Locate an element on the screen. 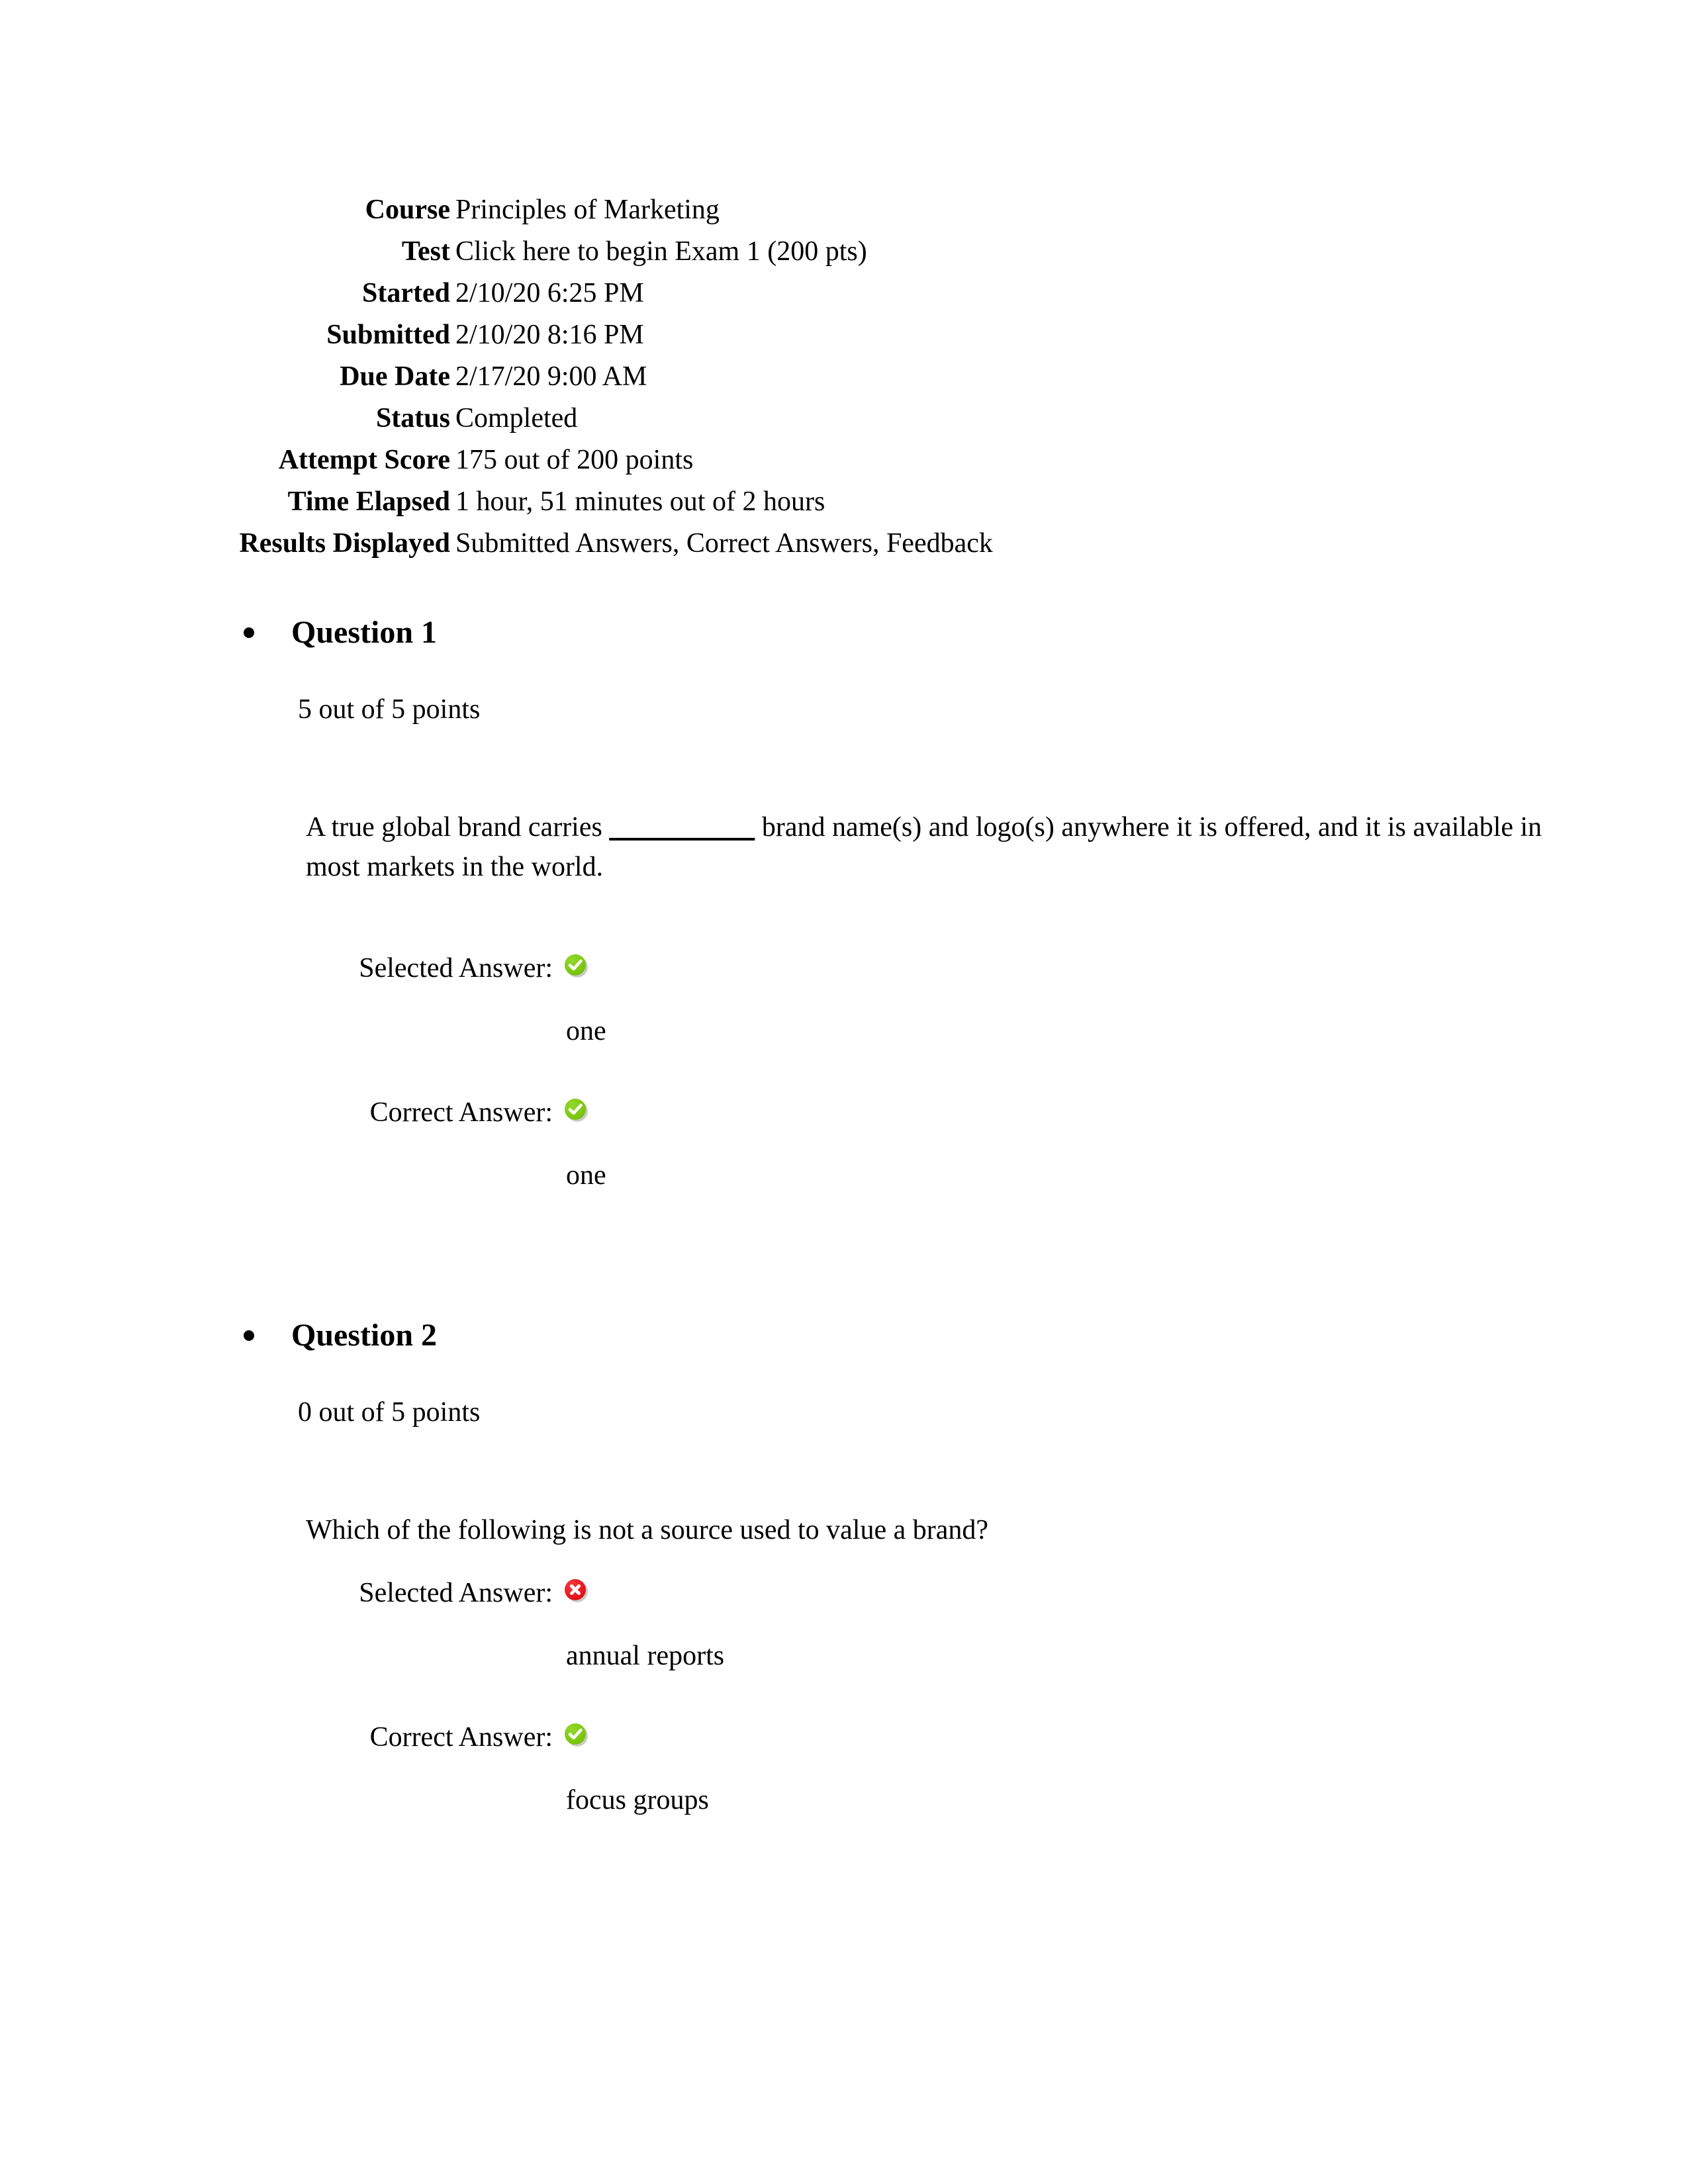 The height and width of the screenshot is (2184, 1688). question-1-correct-answer-value: one is located at coordinates (586, 1176).